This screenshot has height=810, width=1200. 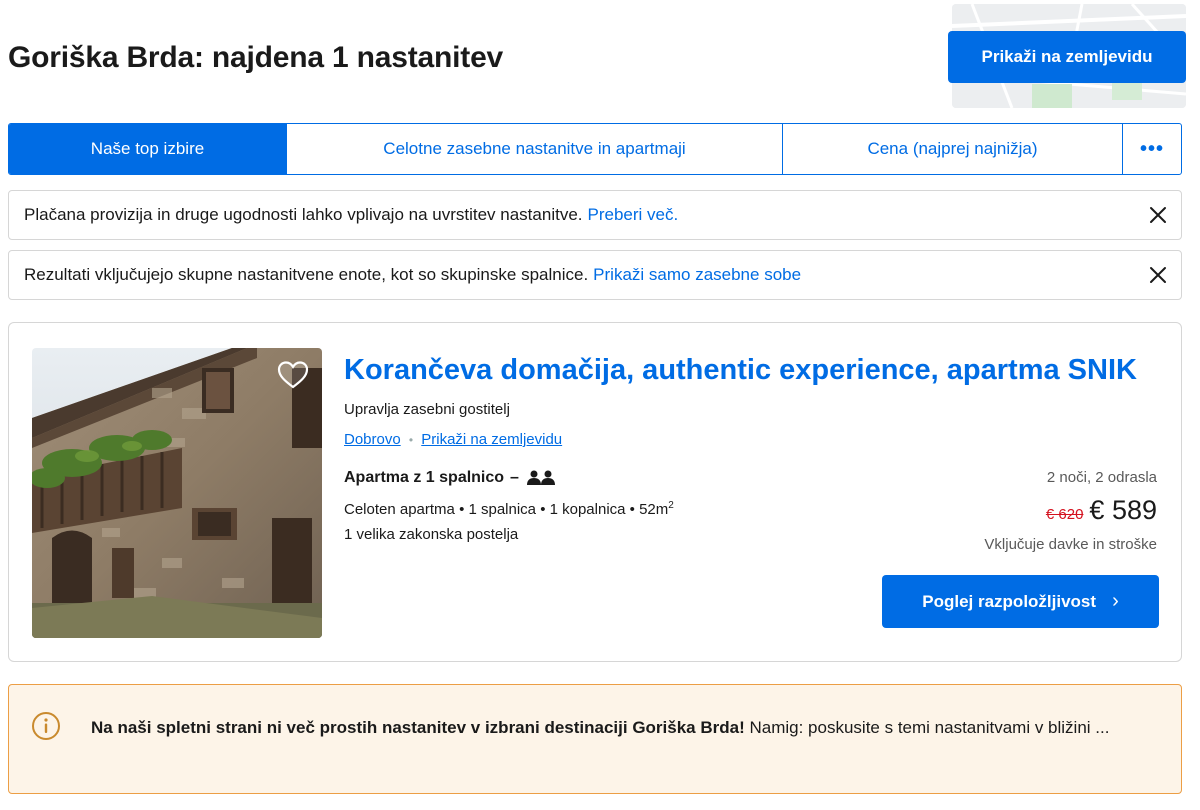 What do you see at coordinates (697, 275) in the screenshot?
I see `private-rooms-link: Prikaži samo zasebne sobe` at bounding box center [697, 275].